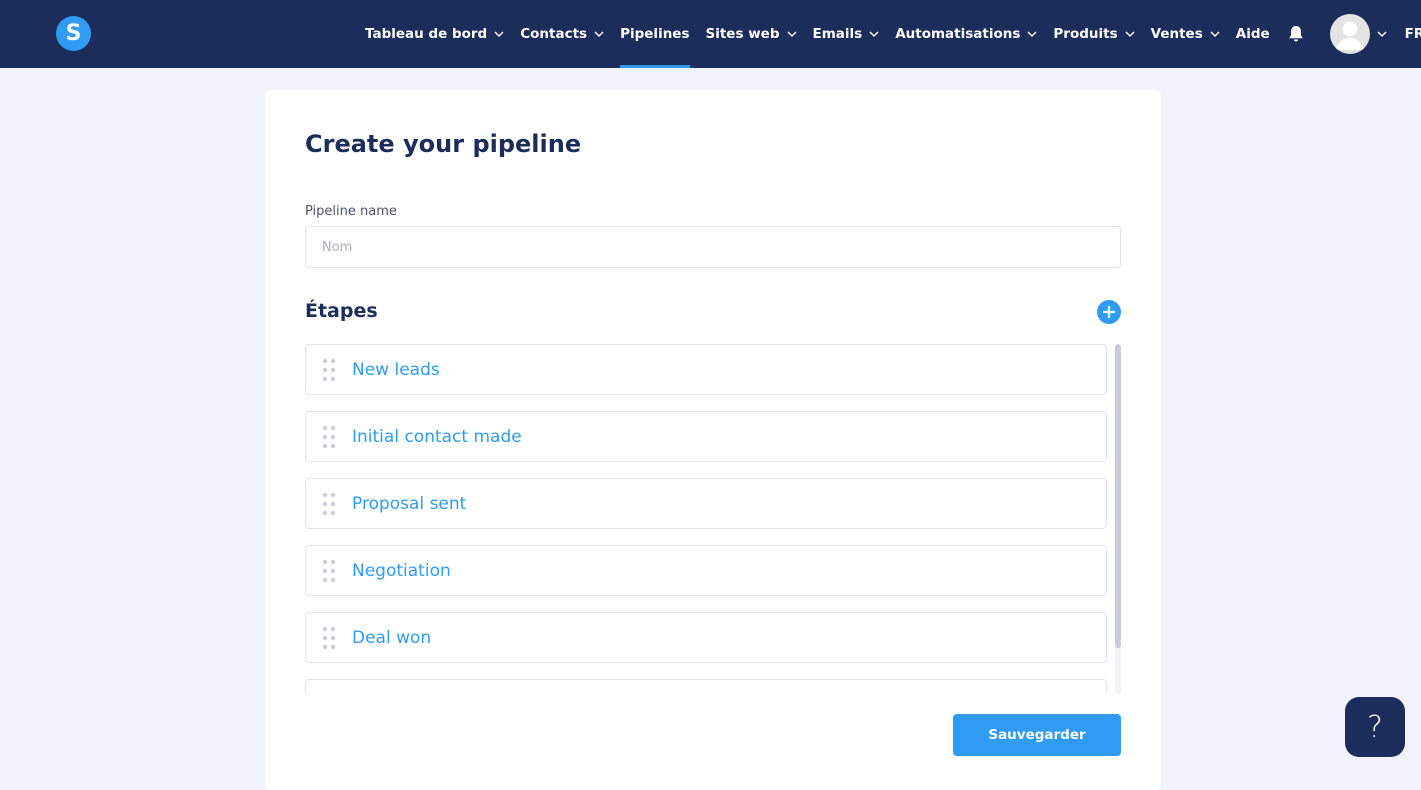  I want to click on nav-item-label: Contacts, so click(554, 34).